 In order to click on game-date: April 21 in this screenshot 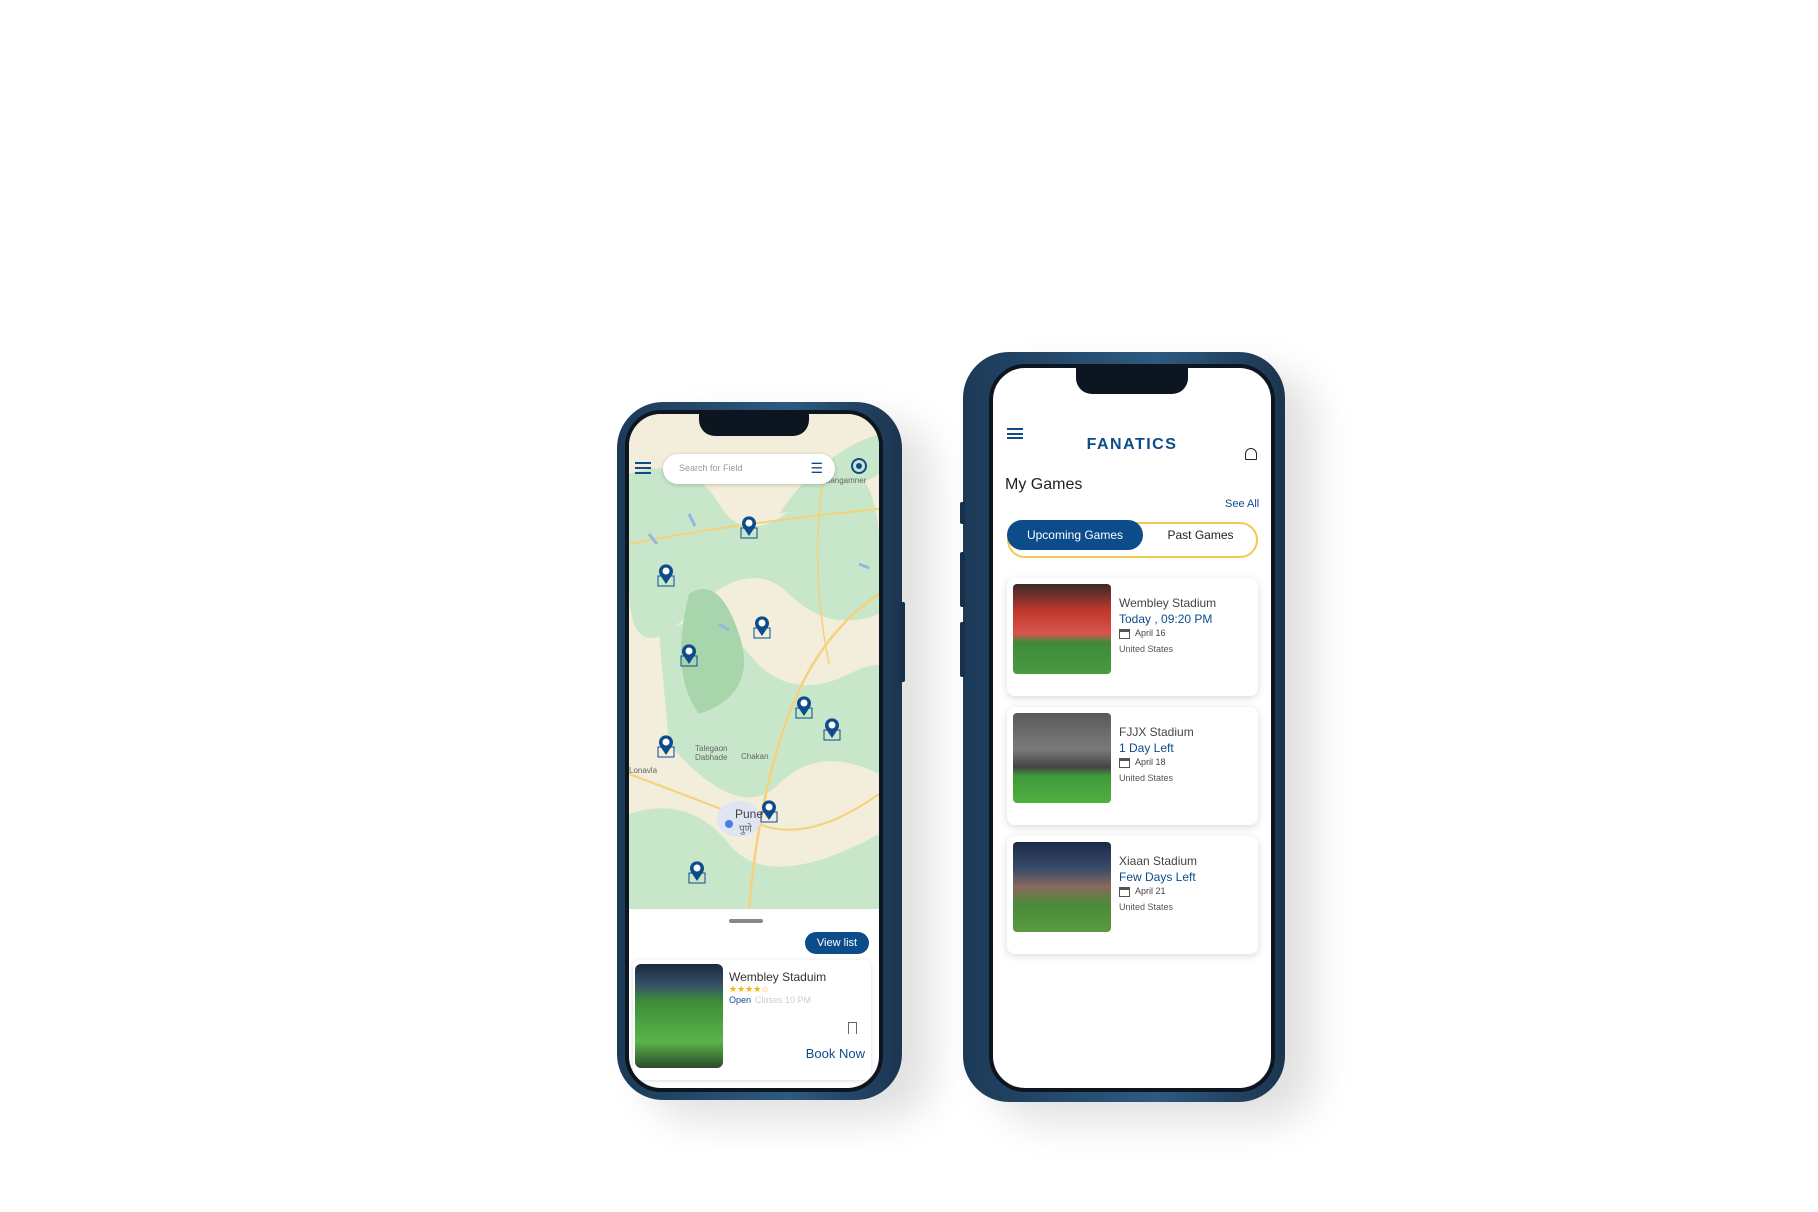, I will do `click(1150, 891)`.